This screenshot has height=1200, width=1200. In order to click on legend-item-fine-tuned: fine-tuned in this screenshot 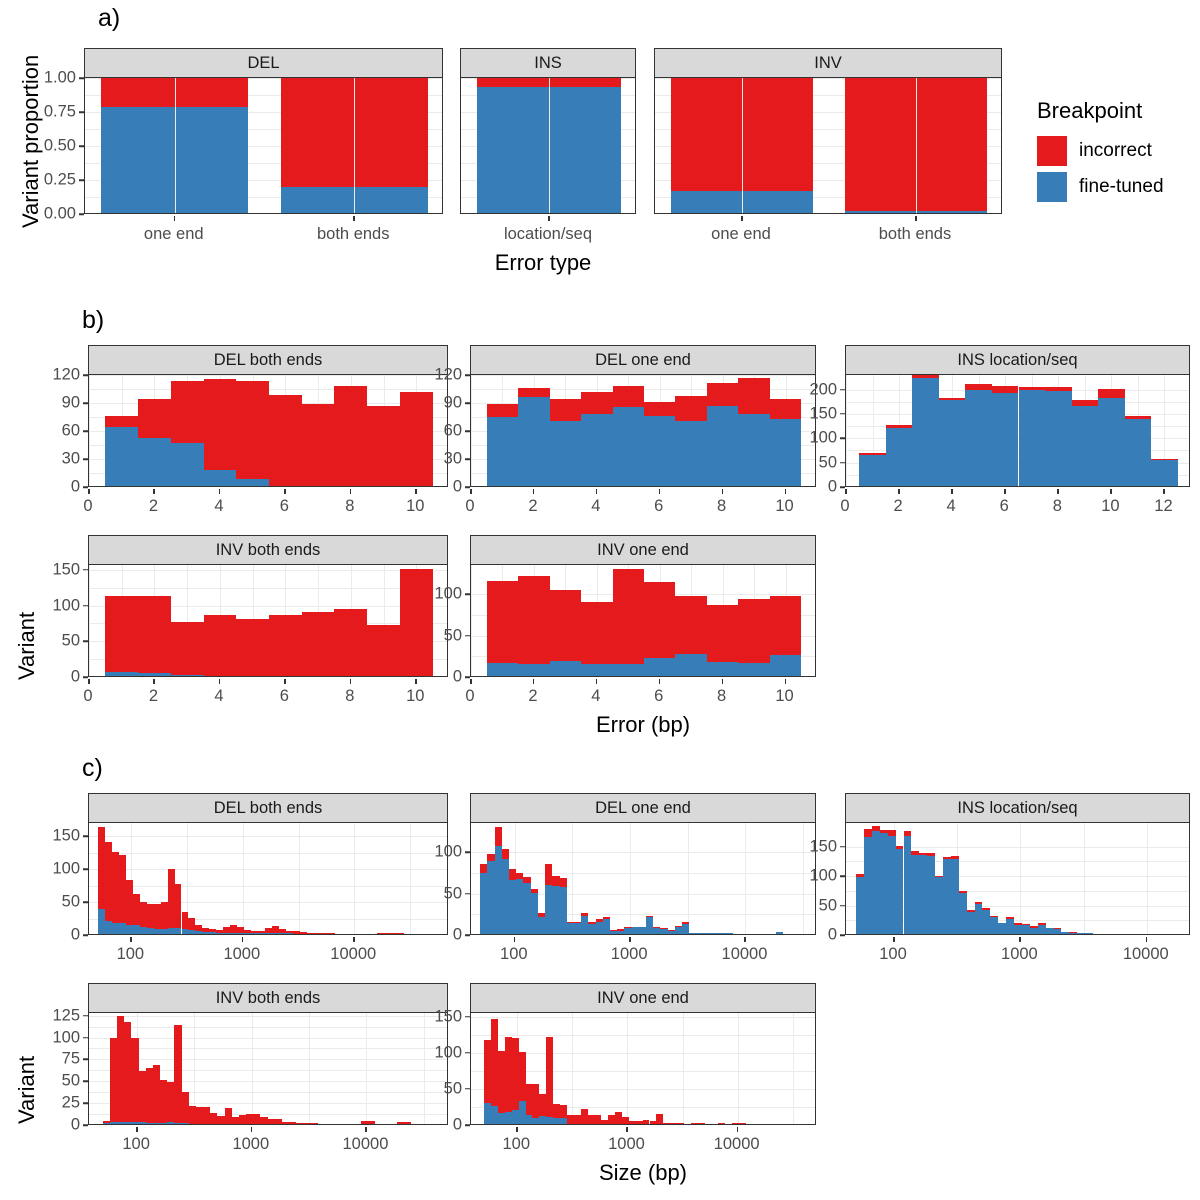, I will do `click(1100, 187)`.